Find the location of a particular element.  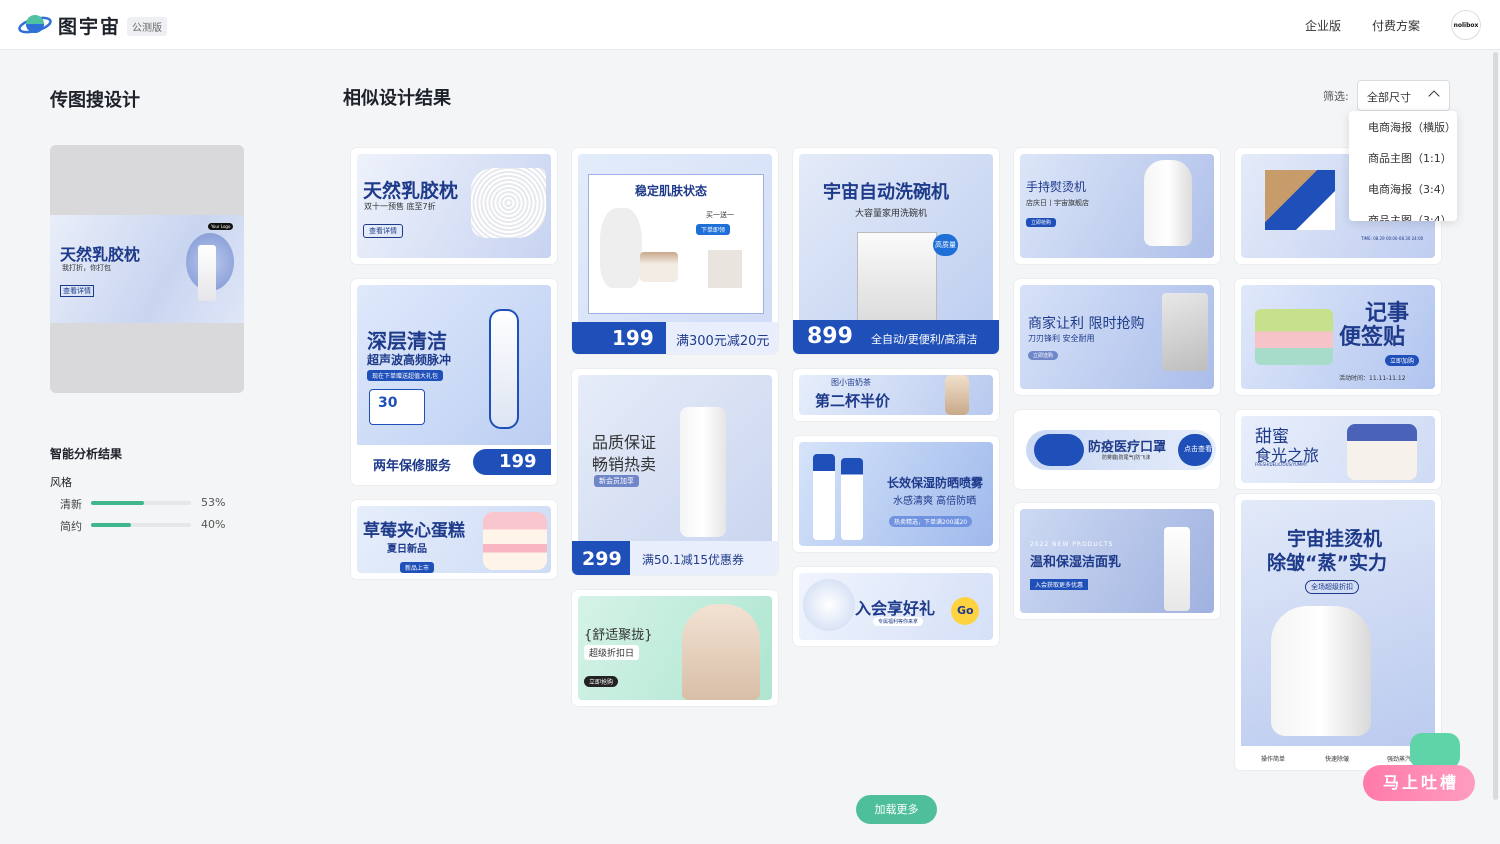

price: 299 is located at coordinates (602, 559).